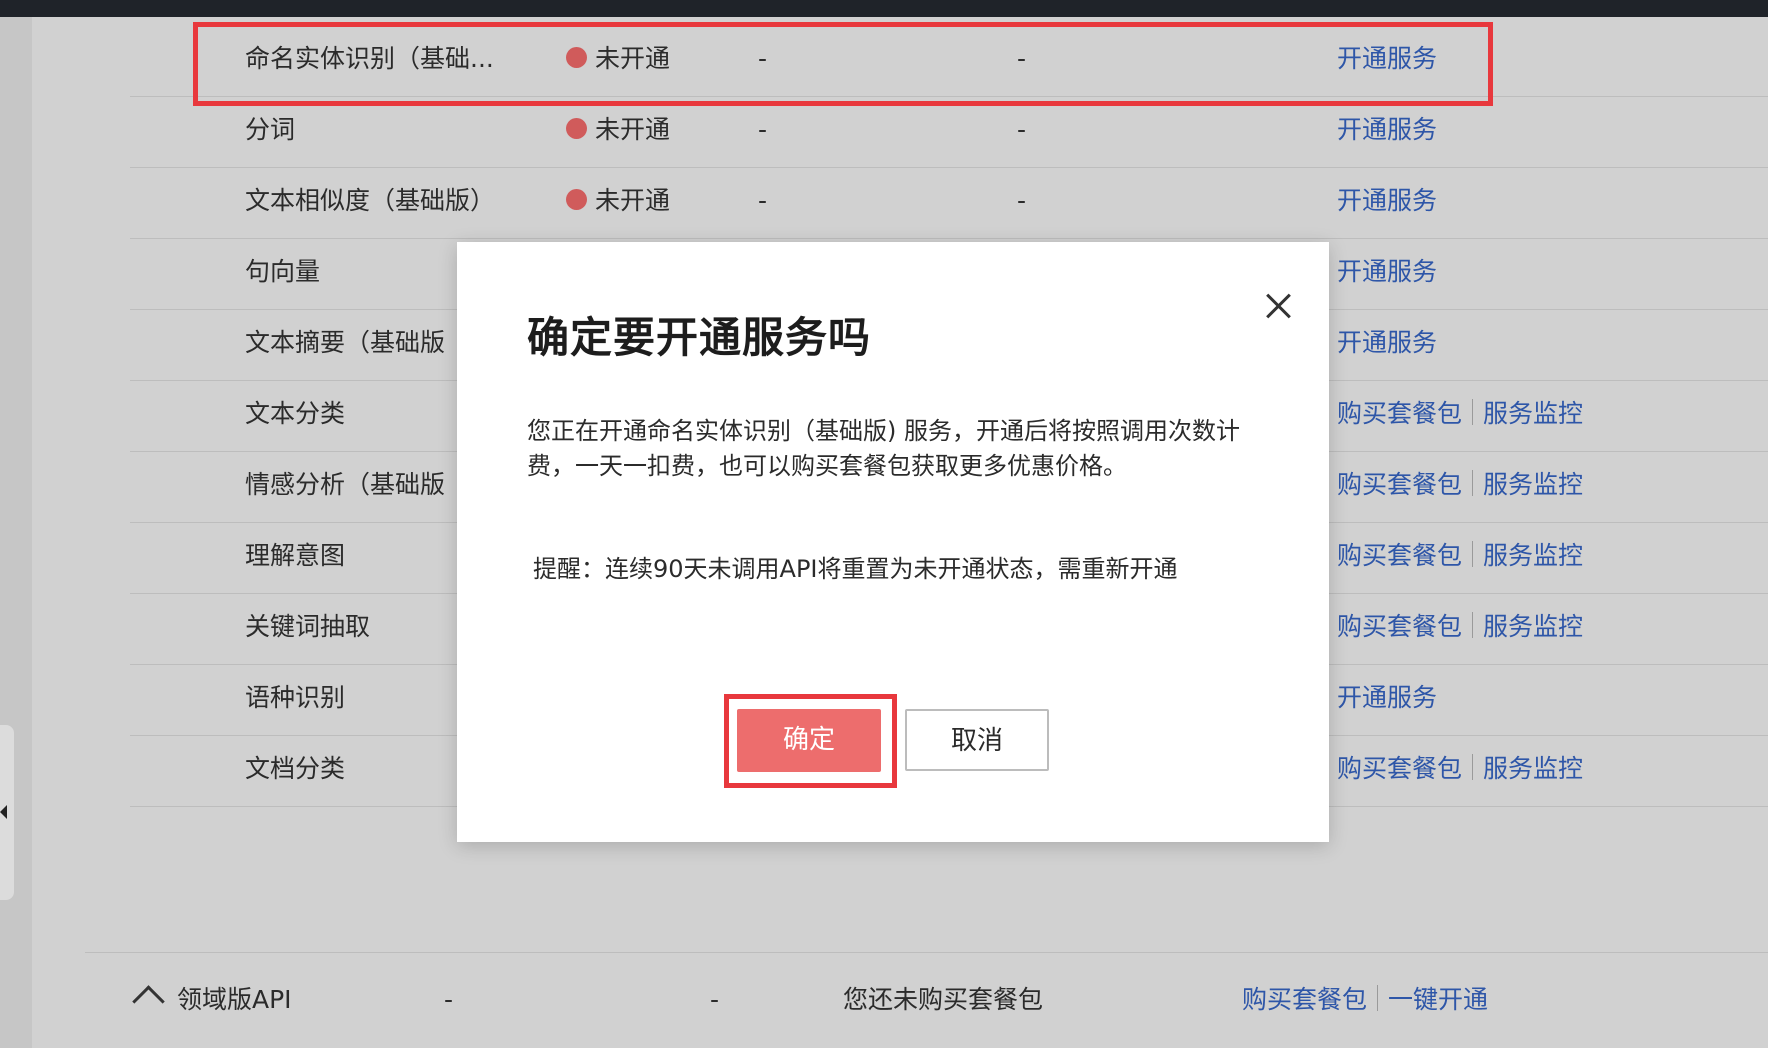 The width and height of the screenshot is (1768, 1048). What do you see at coordinates (977, 740) in the screenshot?
I see `cancel-button: 取消` at bounding box center [977, 740].